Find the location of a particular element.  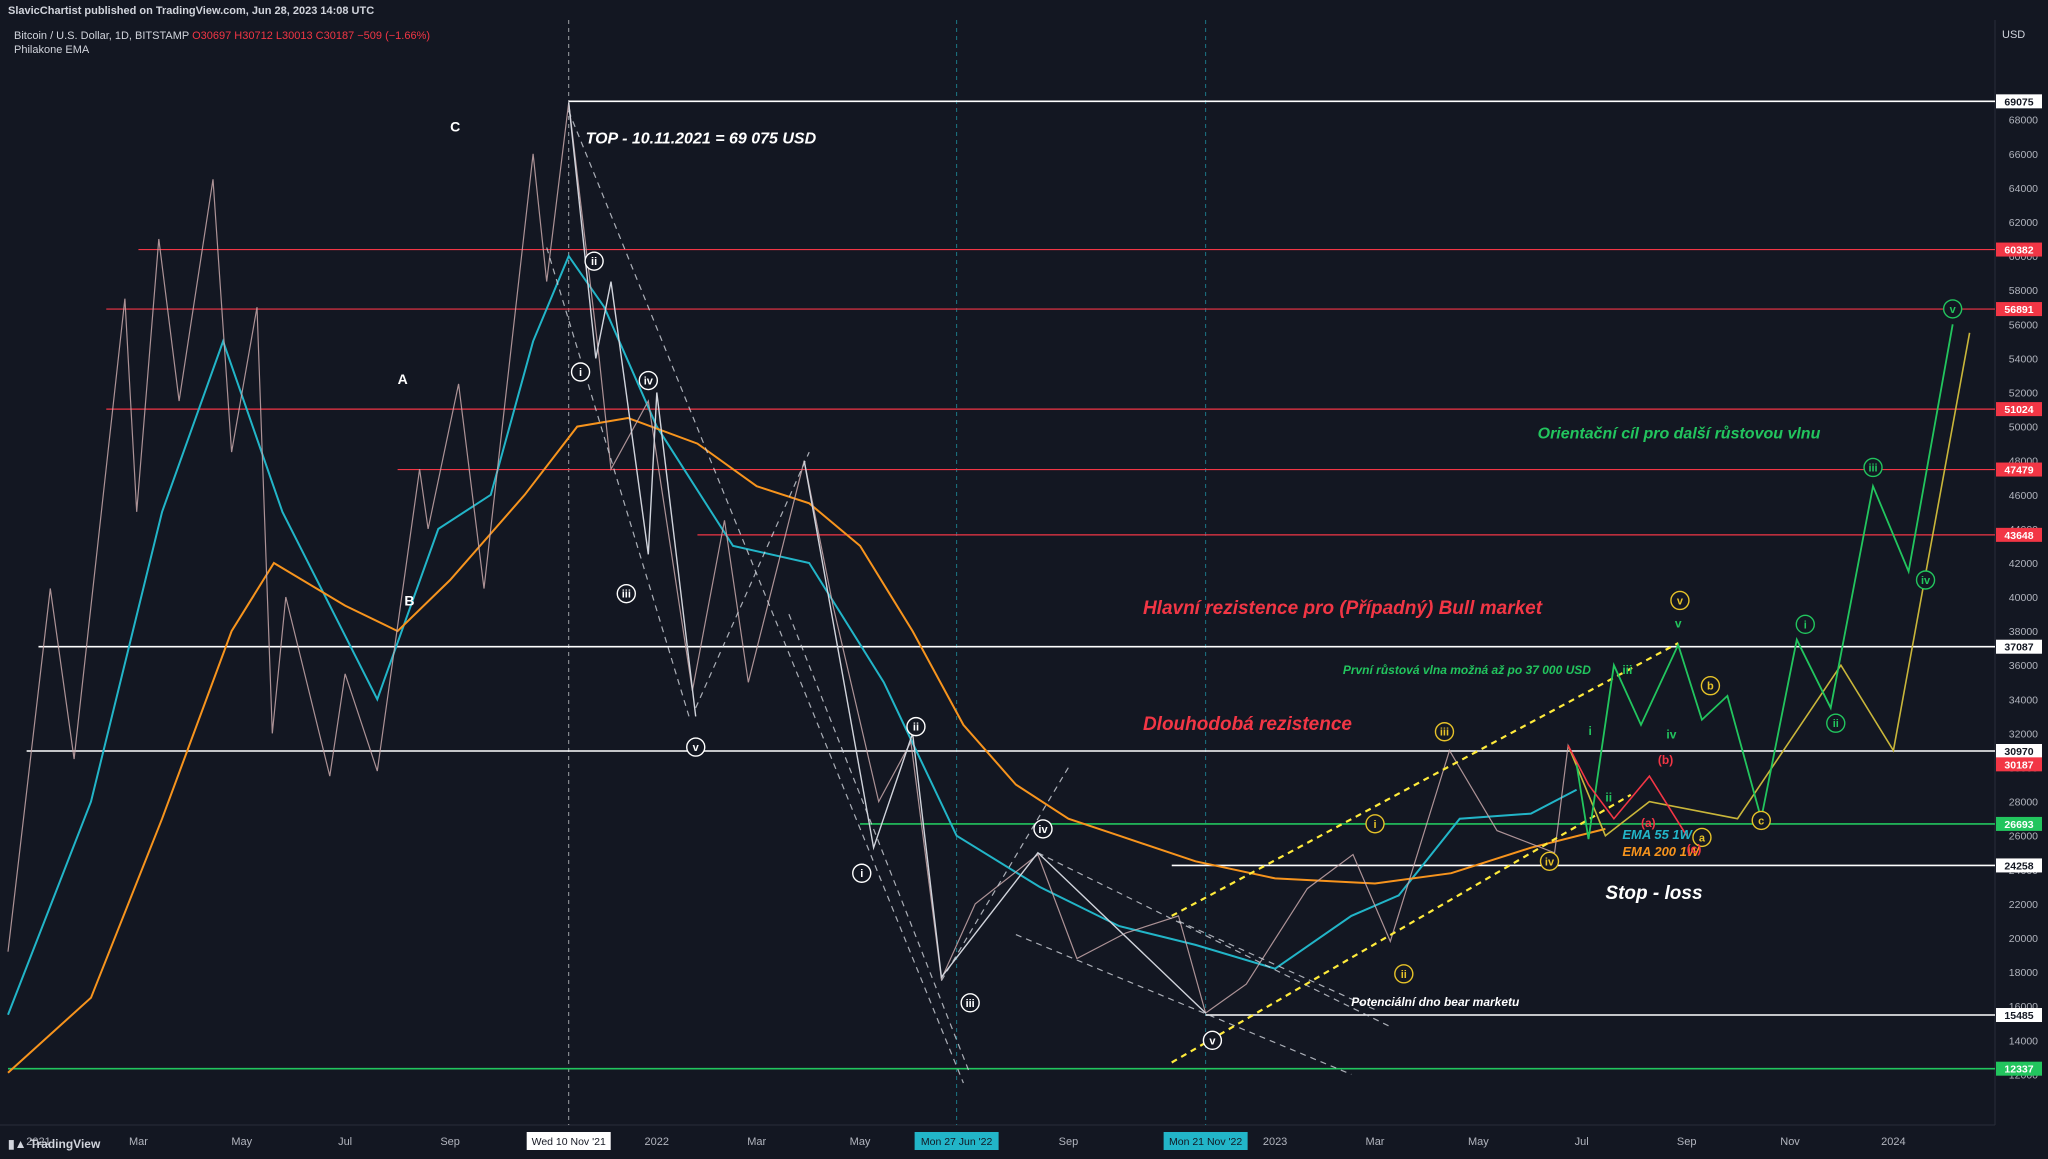

current-price-text: 30187 is located at coordinates (2018, 765).